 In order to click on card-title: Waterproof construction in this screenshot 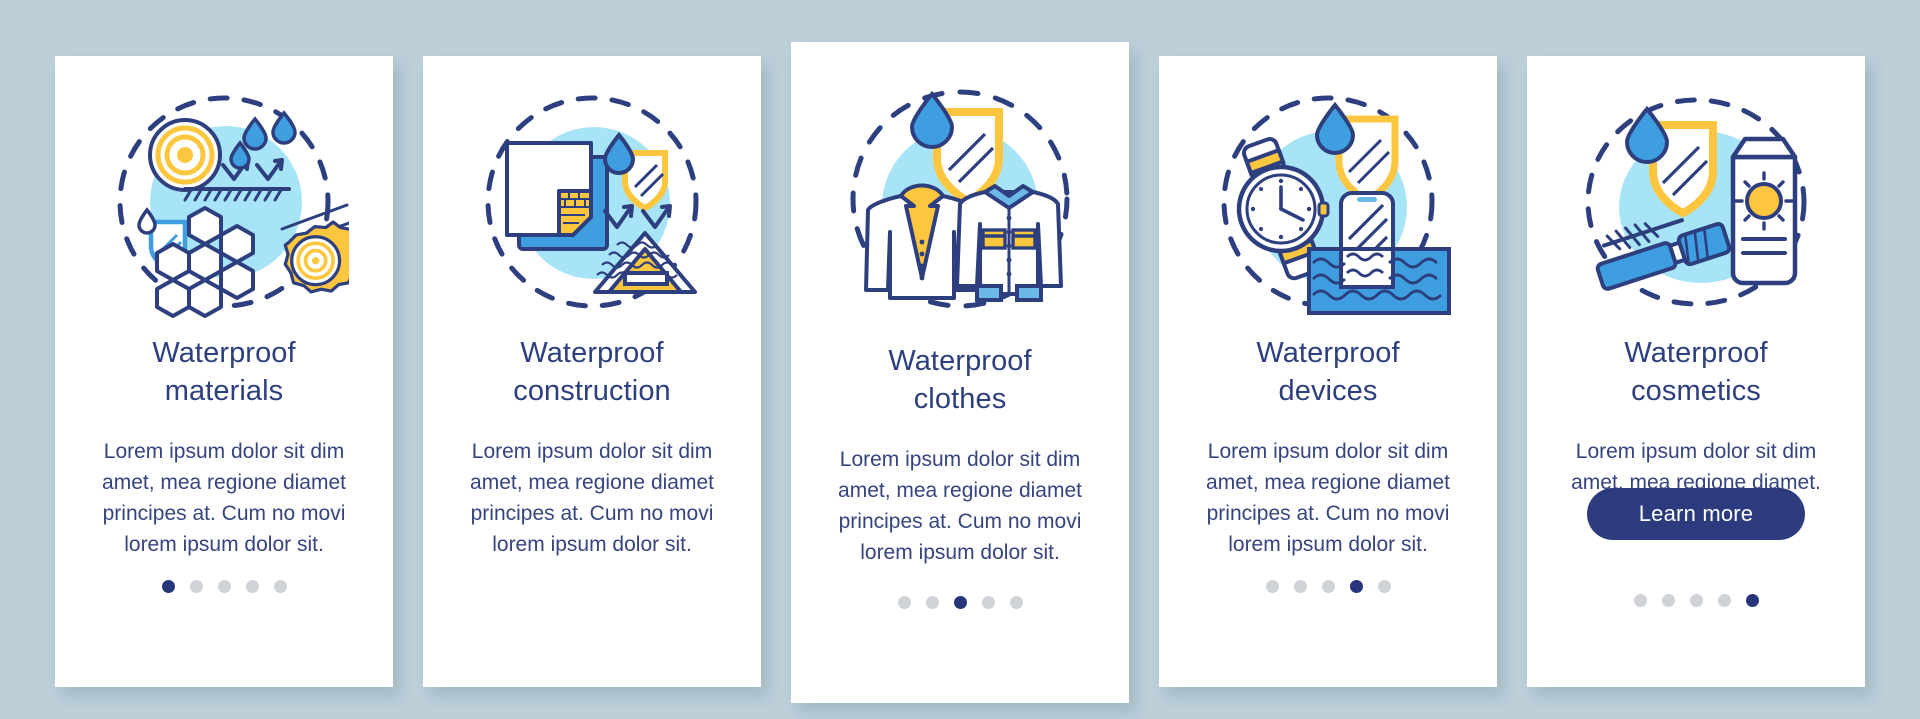, I will do `click(592, 372)`.